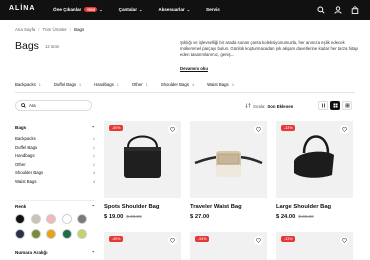 The height and width of the screenshot is (260, 370). What do you see at coordinates (55, 252) in the screenshot?
I see `filter-size-heading: Numara Aralığı ⌃` at bounding box center [55, 252].